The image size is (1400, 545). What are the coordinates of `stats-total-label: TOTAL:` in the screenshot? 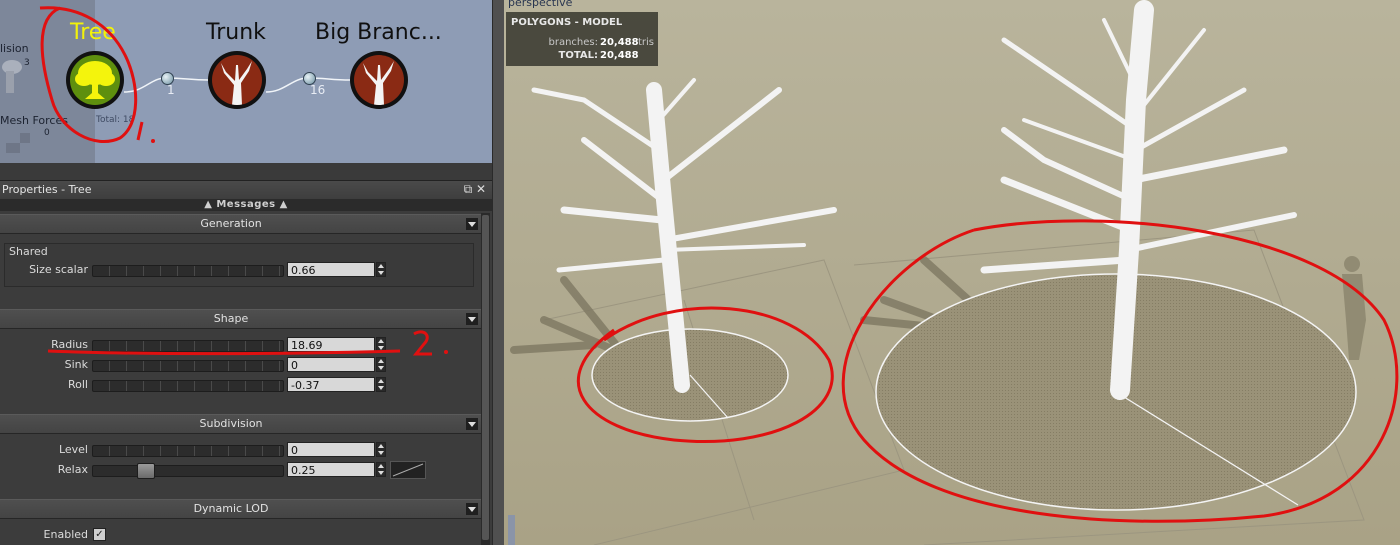 It's located at (578, 55).